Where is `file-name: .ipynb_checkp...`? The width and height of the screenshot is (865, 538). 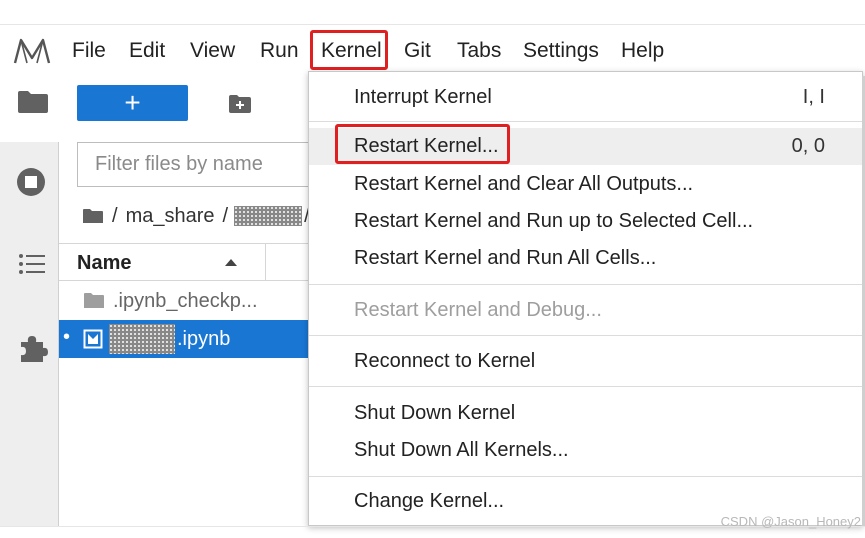
file-name: .ipynb_checkp... is located at coordinates (185, 301).